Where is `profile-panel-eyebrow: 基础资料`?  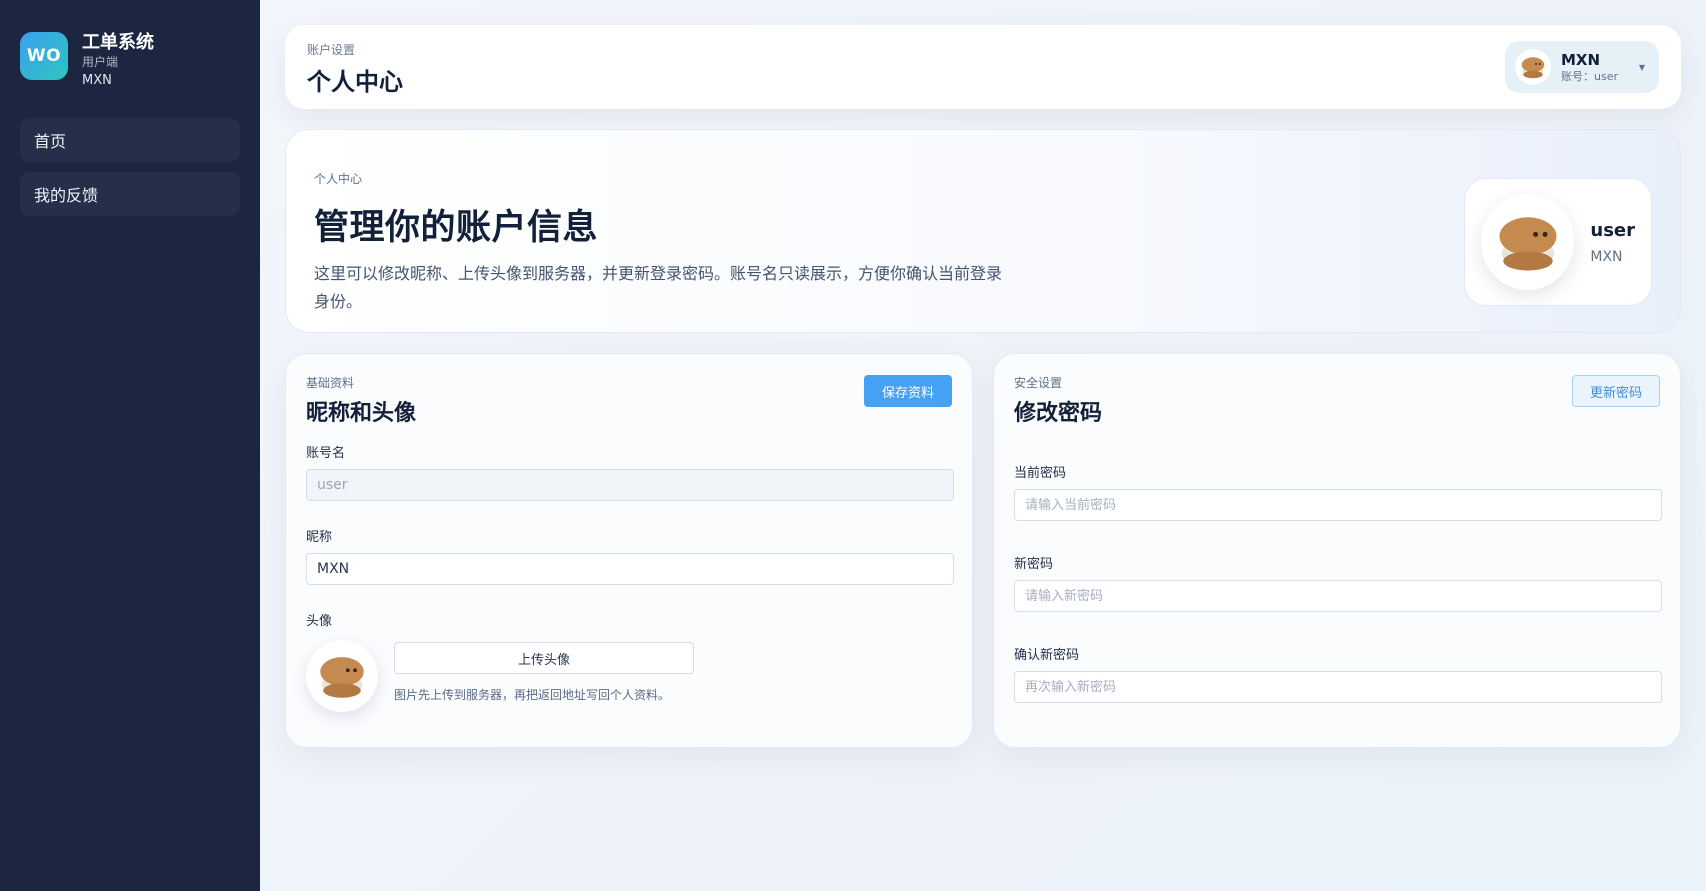 profile-panel-eyebrow: 基础资料 is located at coordinates (330, 383).